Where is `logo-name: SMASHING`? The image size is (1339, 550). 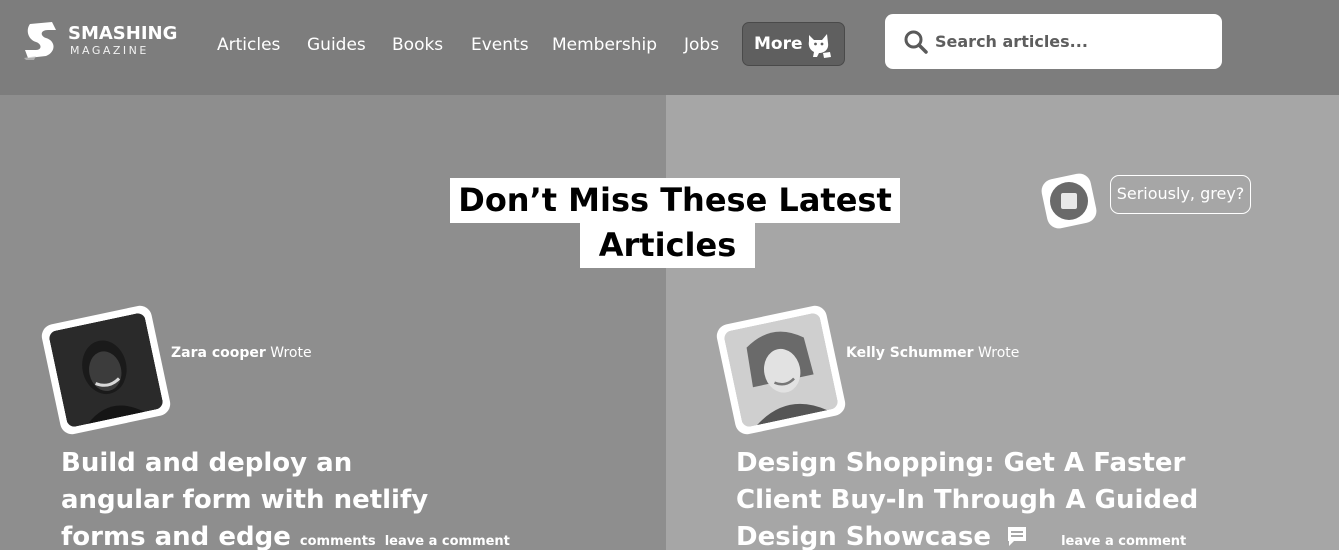
logo-name: SMASHING is located at coordinates (123, 33).